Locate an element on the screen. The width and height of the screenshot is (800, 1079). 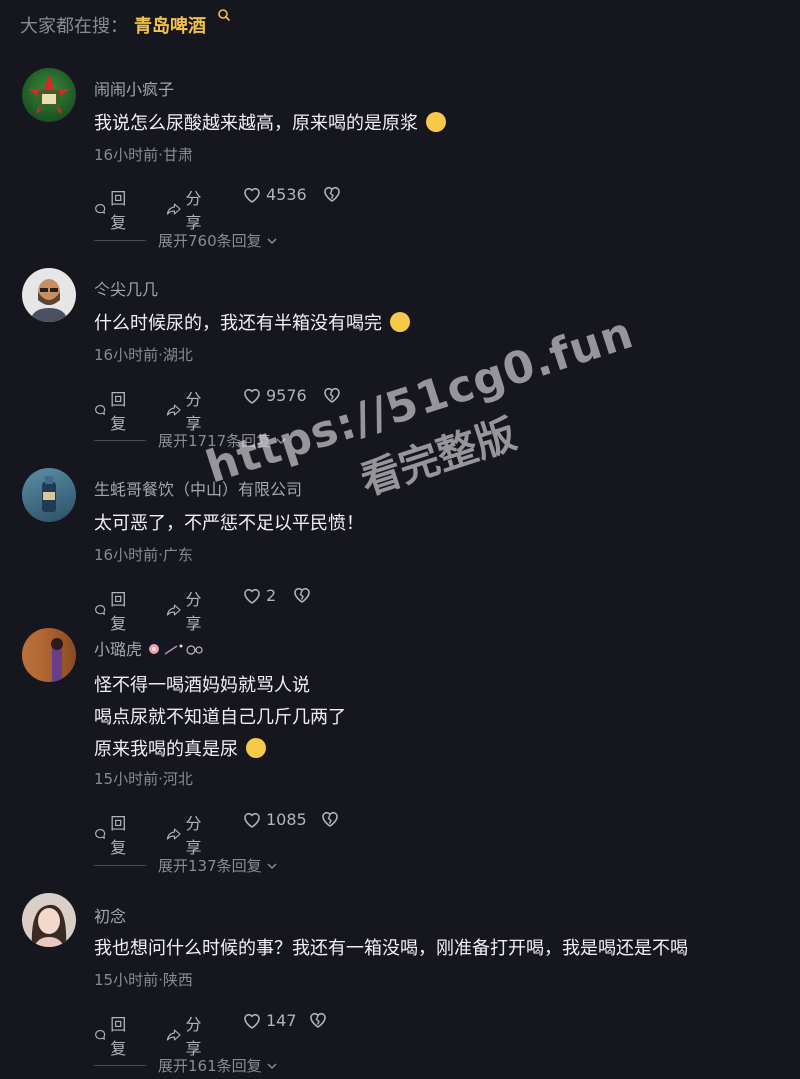
star-logo-icon is located at coordinates (49, 94).